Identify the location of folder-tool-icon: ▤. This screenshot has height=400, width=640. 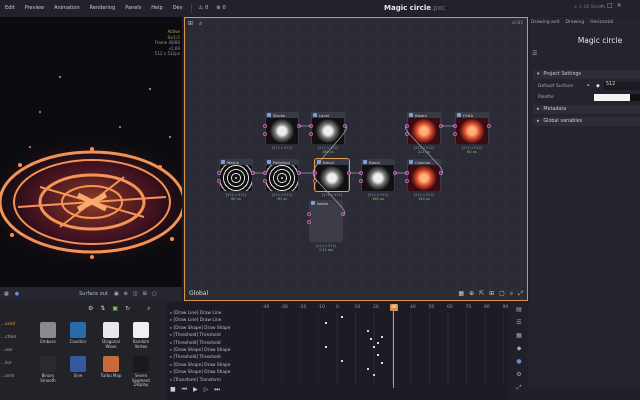
(519, 309).